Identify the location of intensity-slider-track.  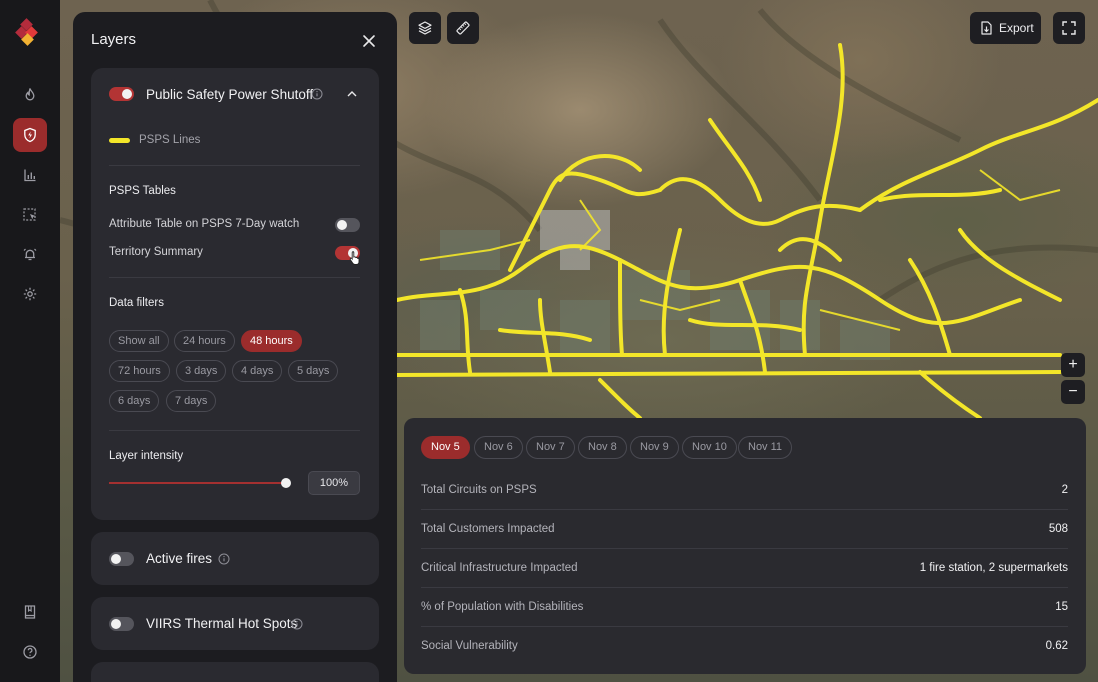
(197, 483).